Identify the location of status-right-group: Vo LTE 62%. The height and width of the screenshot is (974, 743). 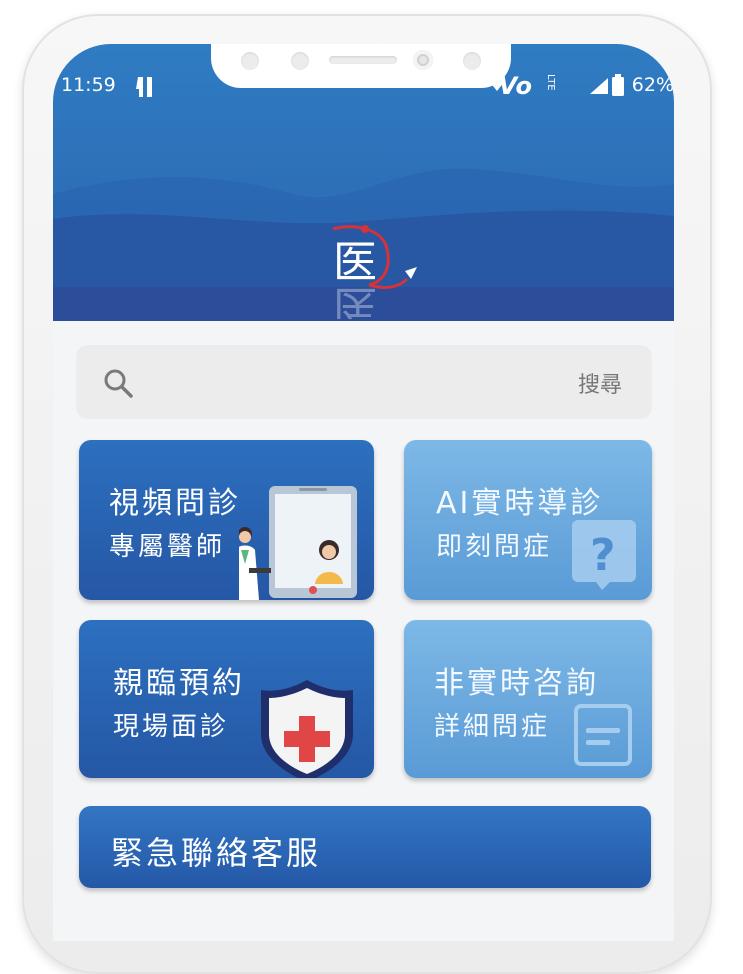
(581, 86).